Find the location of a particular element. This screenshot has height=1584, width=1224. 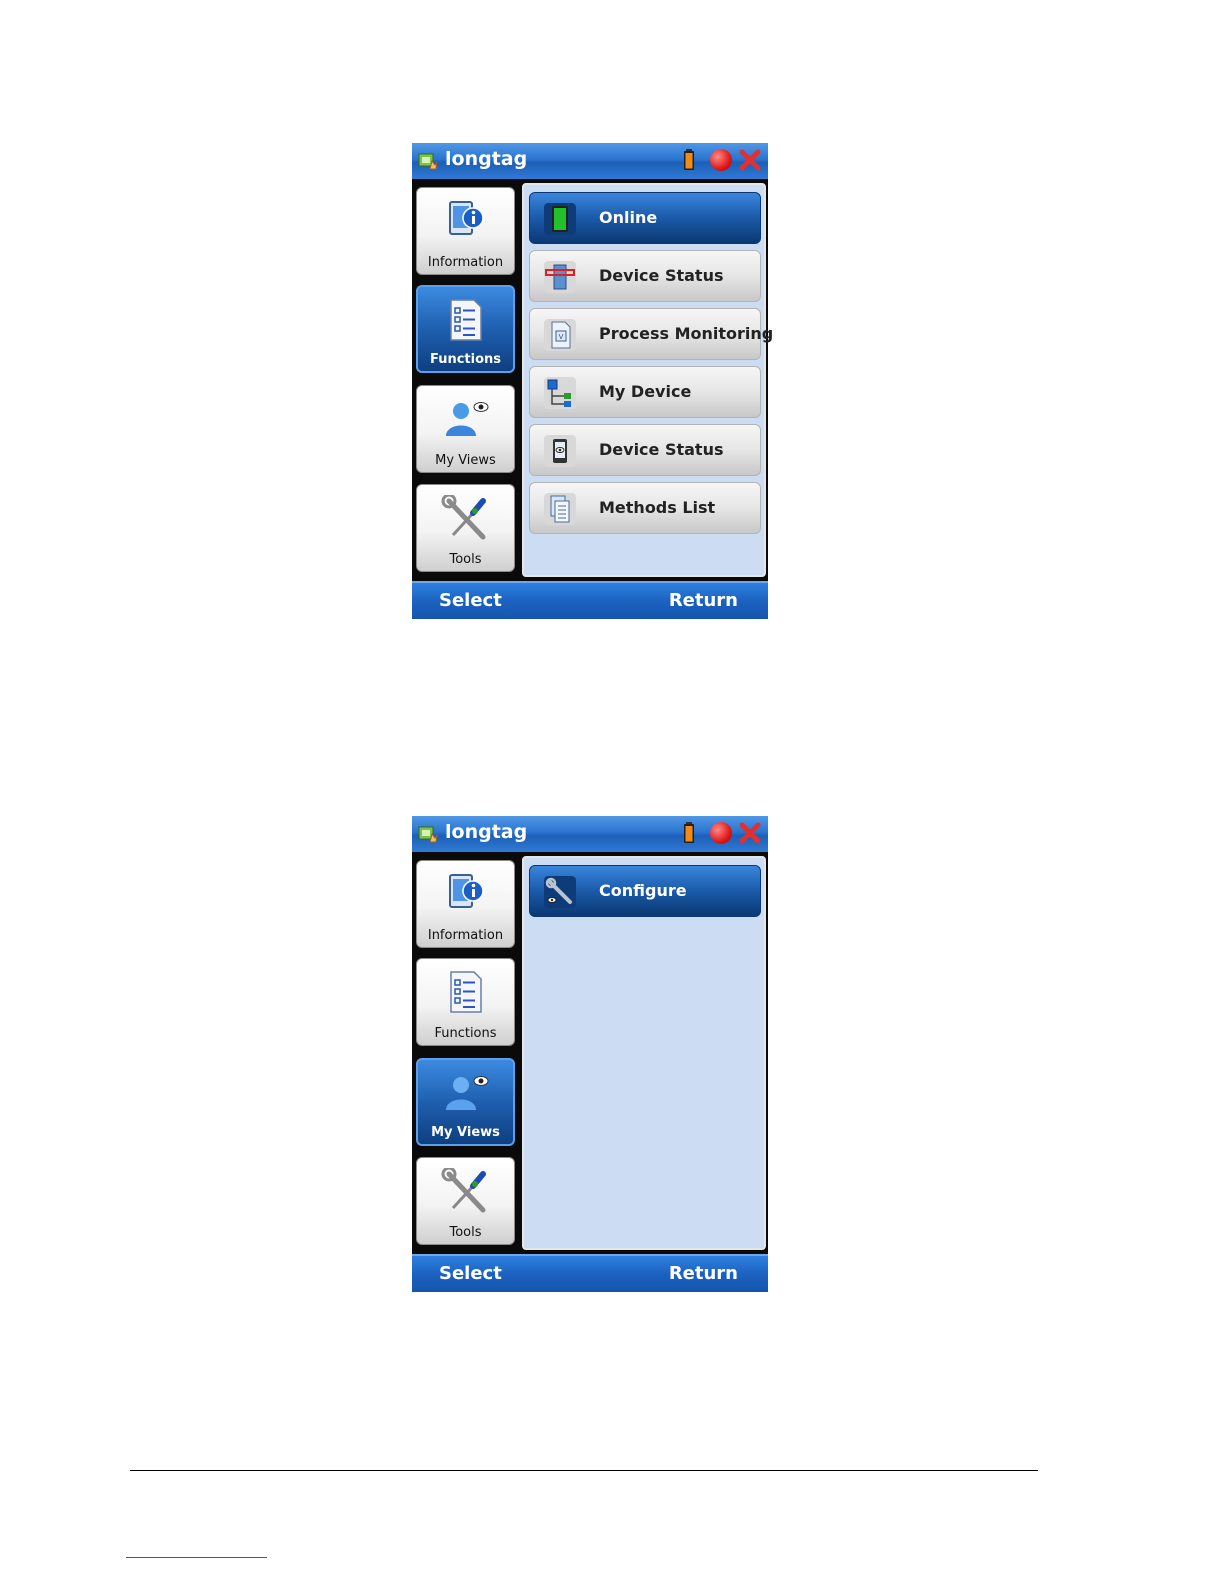

menu-item-online: Online is located at coordinates (645, 218).